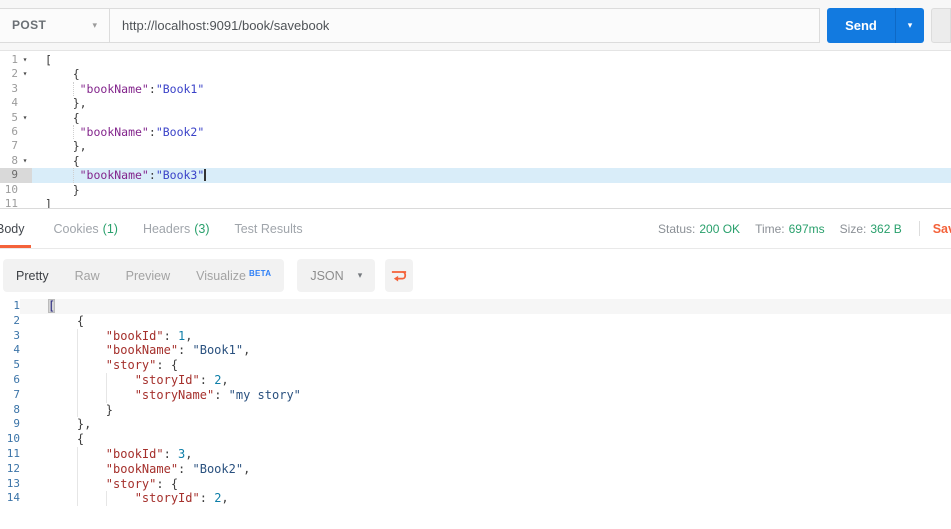 The height and width of the screenshot is (529, 951). Describe the element at coordinates (475, 74) in the screenshot. I see `code-line: 2 ▾ {` at that location.